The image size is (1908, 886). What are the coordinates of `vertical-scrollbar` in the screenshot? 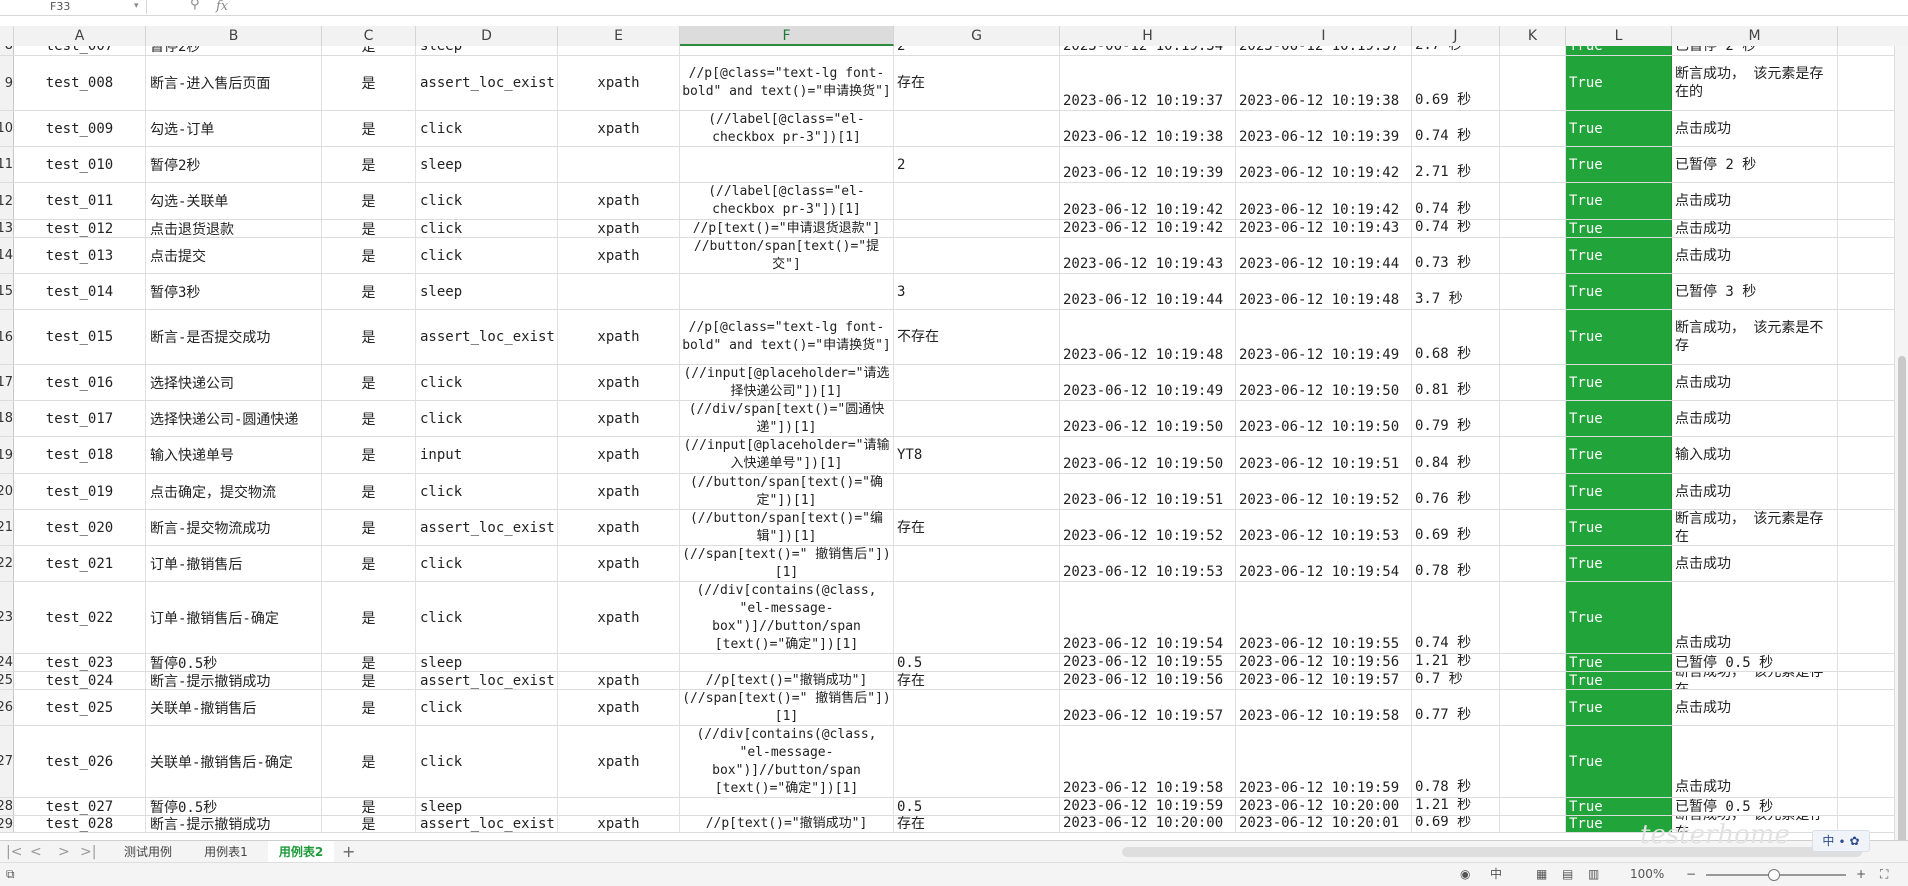 It's located at (1901, 446).